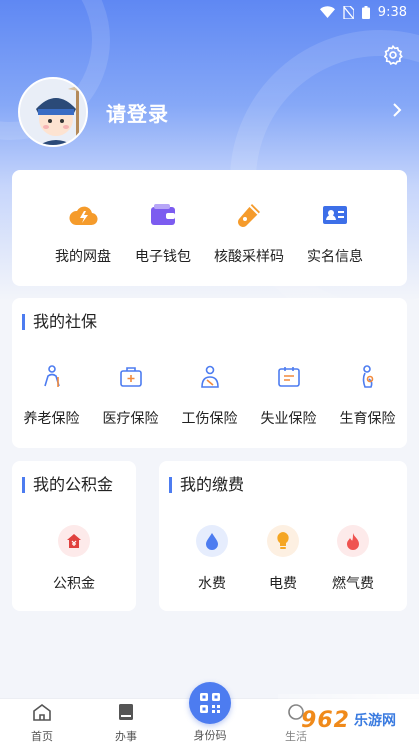 Image resolution: width=419 pixels, height=746 pixels. What do you see at coordinates (52, 377) in the screenshot?
I see `elderly-icon` at bounding box center [52, 377].